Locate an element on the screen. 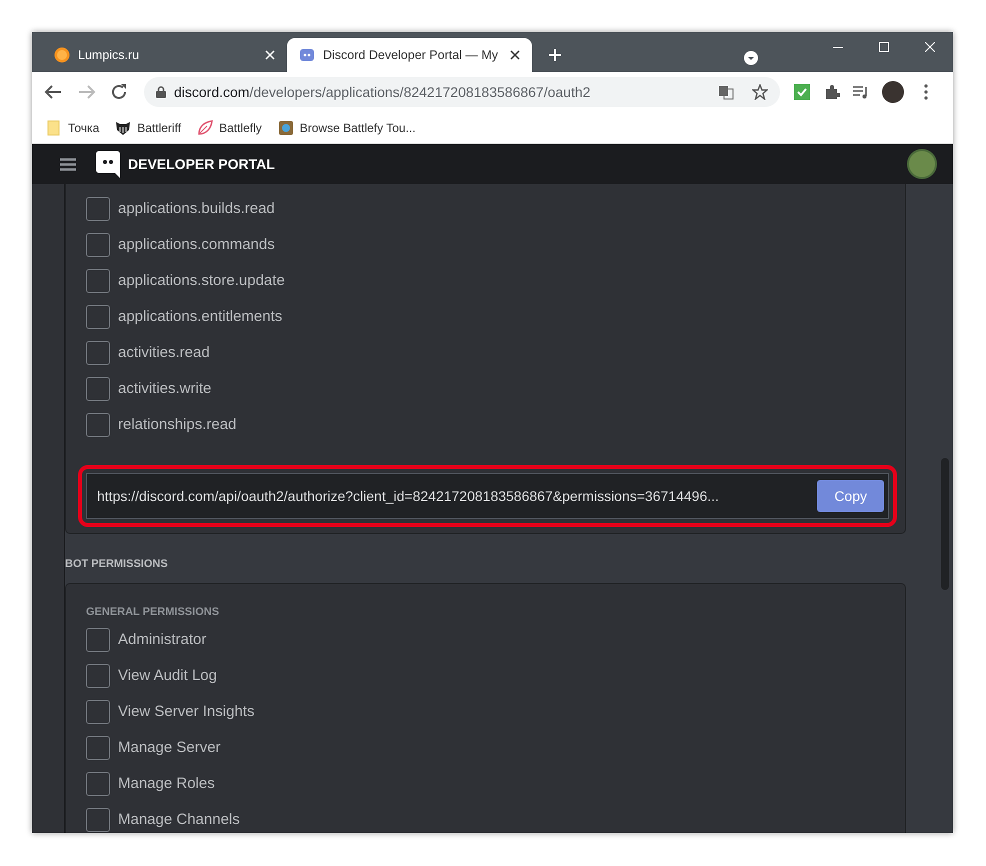  tab-title: Discord Developer Portal — My is located at coordinates (411, 55).